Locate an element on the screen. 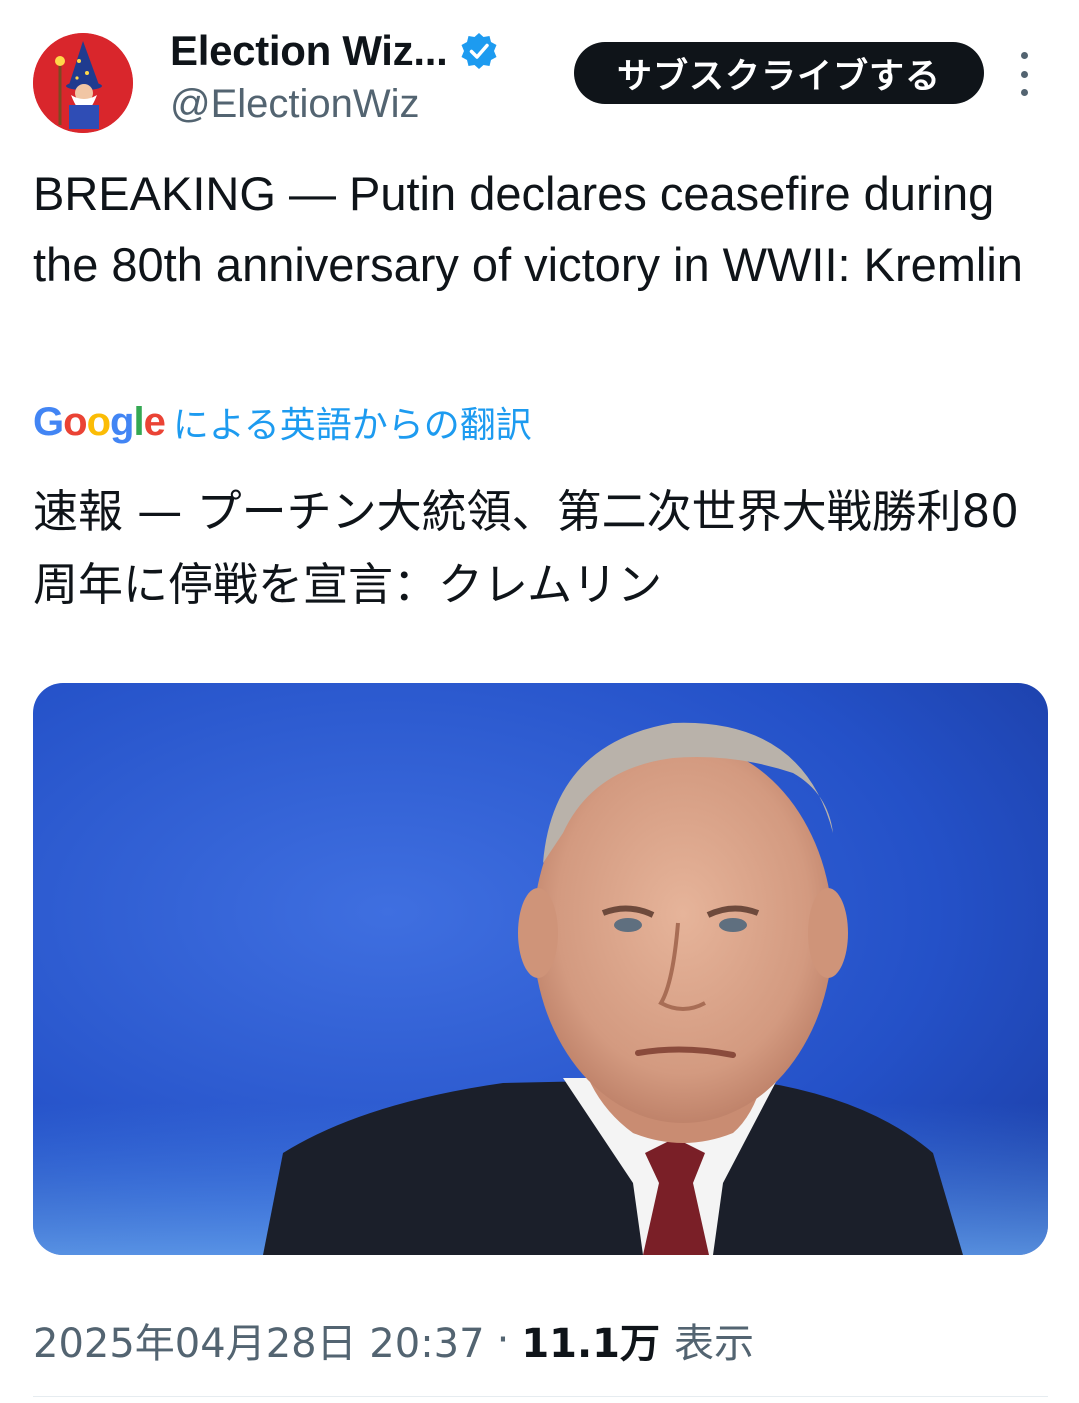 The height and width of the screenshot is (1403, 1079). subscribe-button: サブスクライブする is located at coordinates (779, 73).